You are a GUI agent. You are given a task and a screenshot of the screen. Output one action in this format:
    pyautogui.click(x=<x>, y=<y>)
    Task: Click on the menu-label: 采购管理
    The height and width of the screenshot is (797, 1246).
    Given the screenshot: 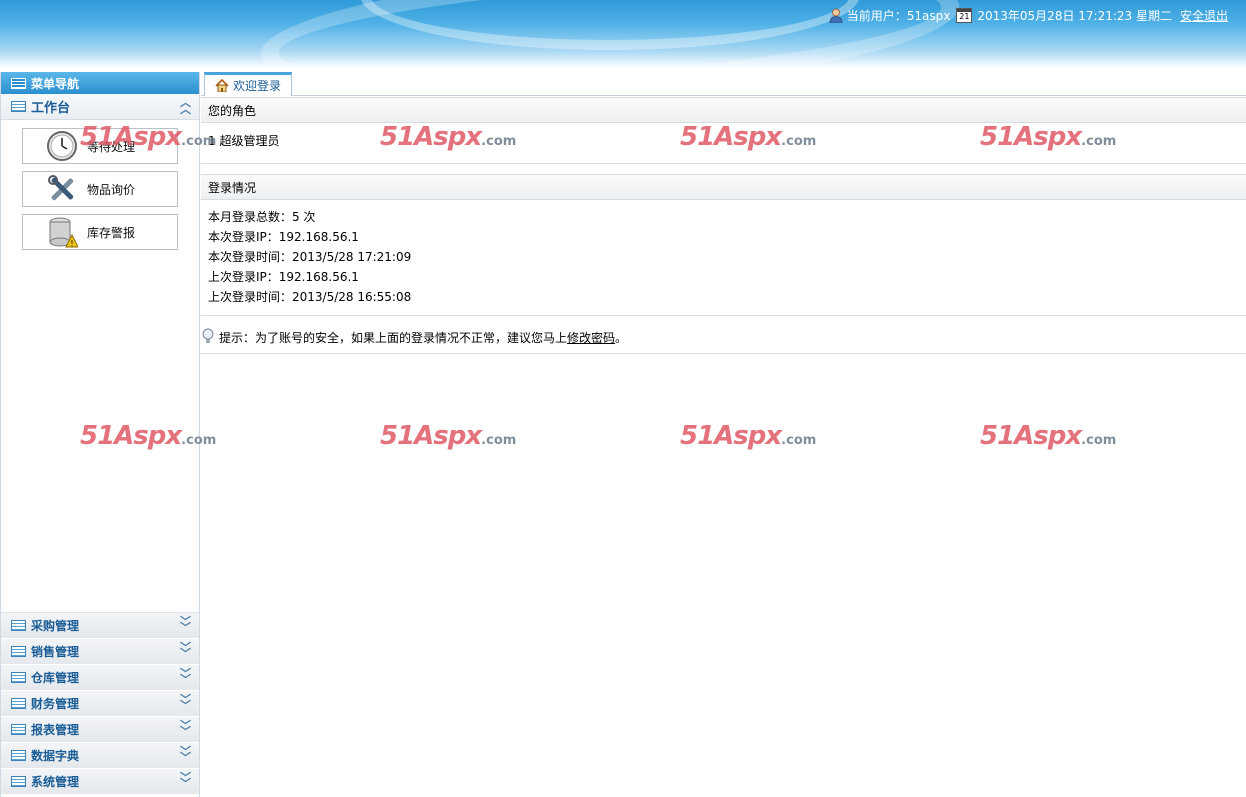 What is the action you would take?
    pyautogui.click(x=55, y=626)
    